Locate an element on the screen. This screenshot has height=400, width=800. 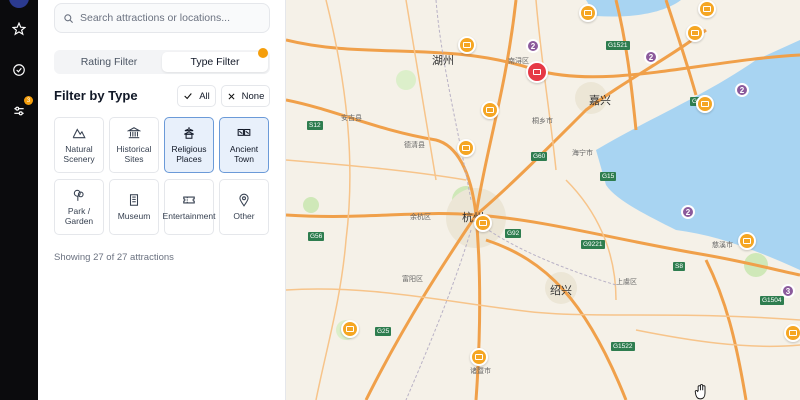
city-label: 安吉县 is located at coordinates (351, 118).